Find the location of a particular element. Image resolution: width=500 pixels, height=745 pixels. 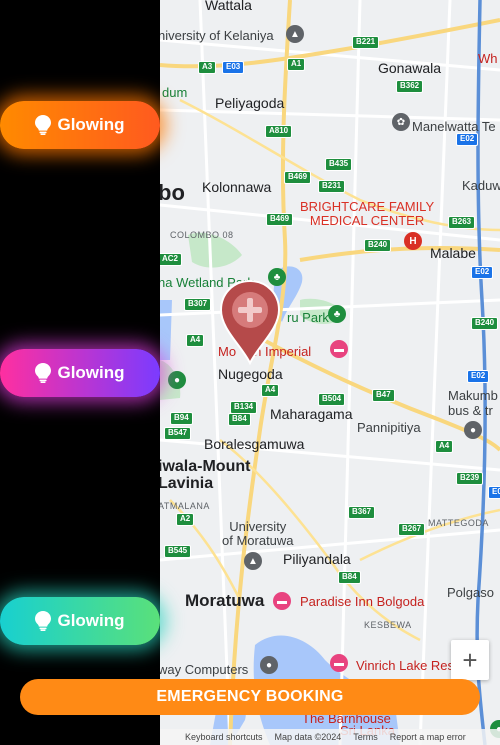

road-shield: E03 is located at coordinates (233, 67).